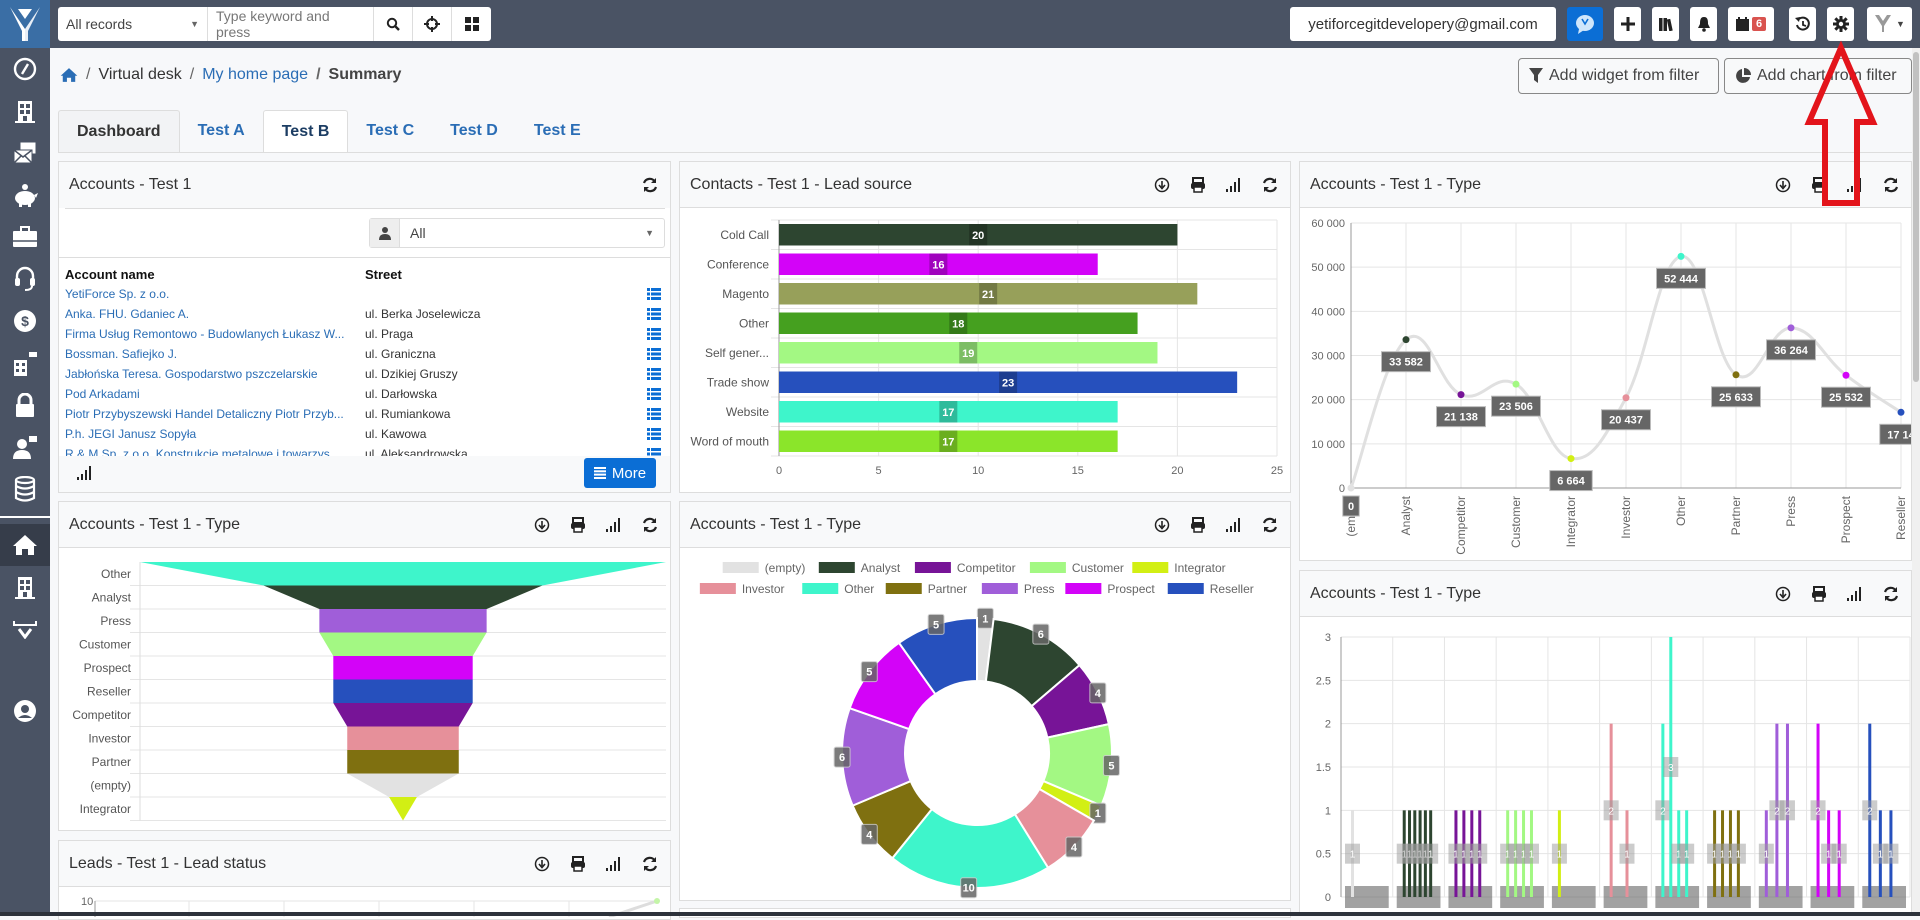  I want to click on quick-create-button, so click(1627, 24).